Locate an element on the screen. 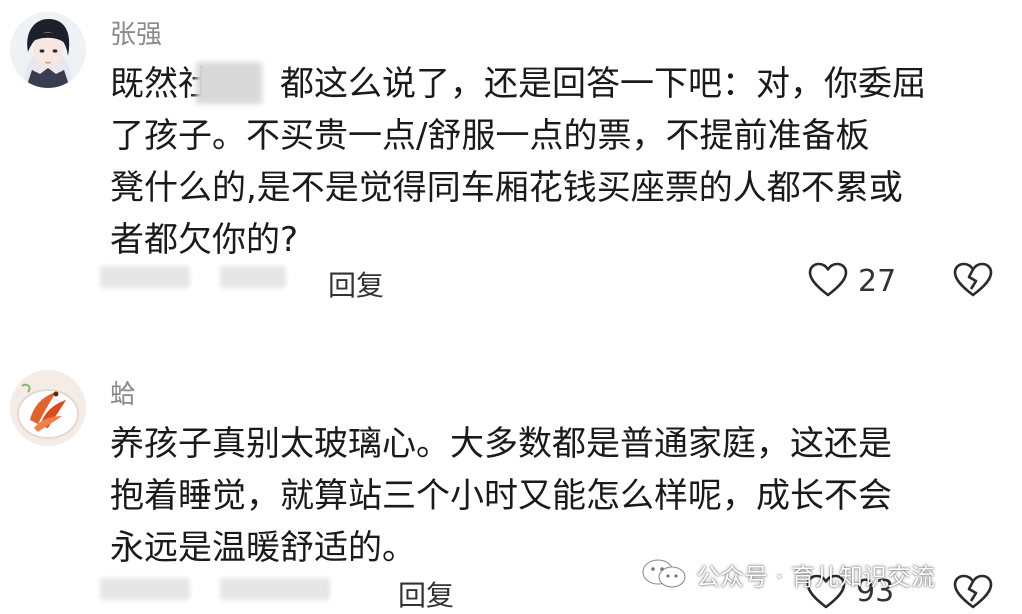  username: 张强 is located at coordinates (136, 32).